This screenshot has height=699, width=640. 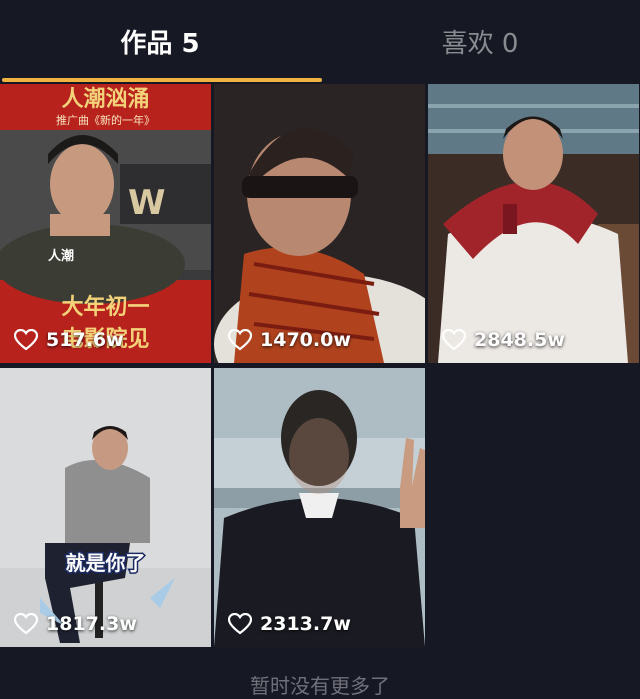 I want to click on video-2-image, so click(x=319, y=223).